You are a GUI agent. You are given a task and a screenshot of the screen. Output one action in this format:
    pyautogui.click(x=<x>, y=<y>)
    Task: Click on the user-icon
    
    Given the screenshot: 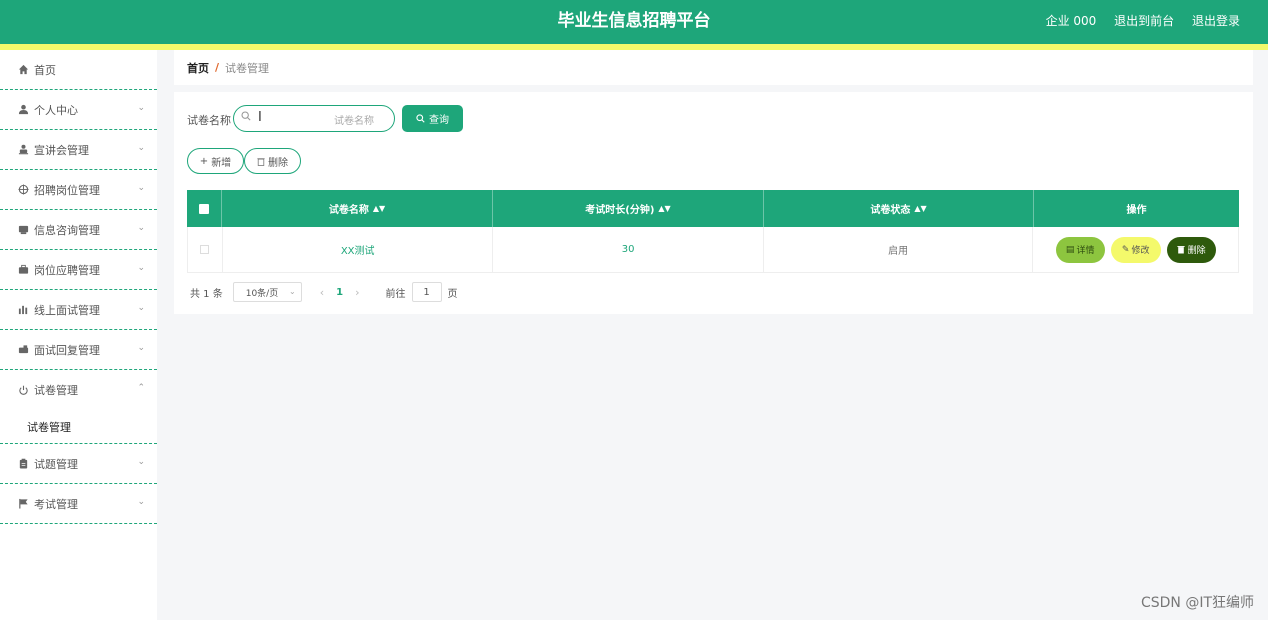 What is the action you would take?
    pyautogui.click(x=23, y=110)
    